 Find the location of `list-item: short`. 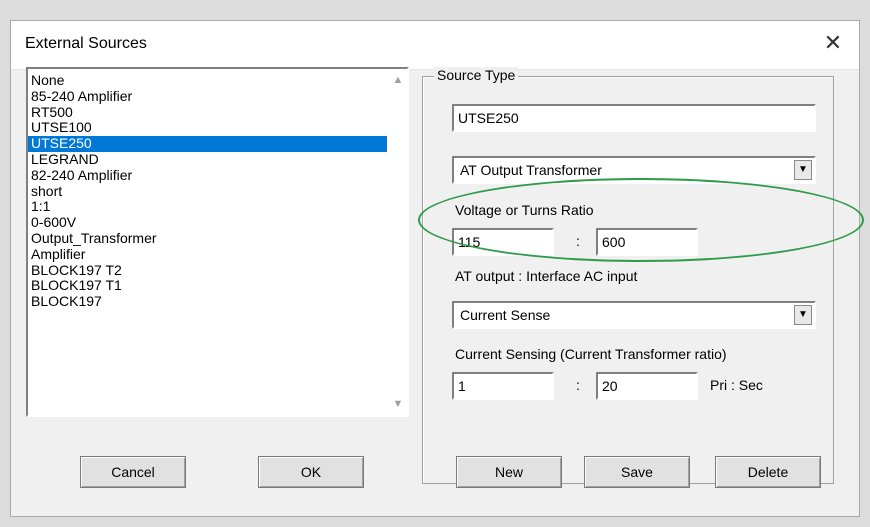

list-item: short is located at coordinates (207, 191).